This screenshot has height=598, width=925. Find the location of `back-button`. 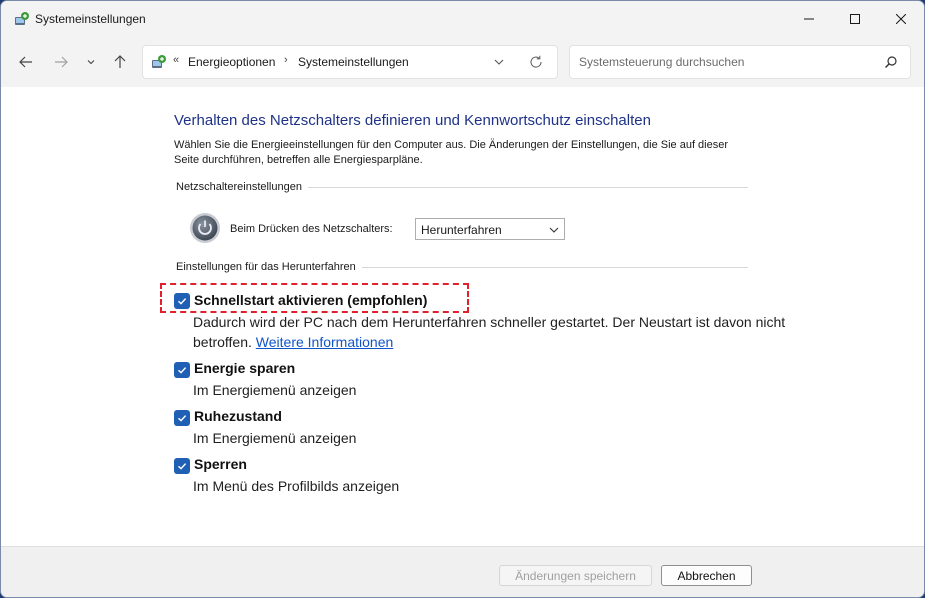

back-button is located at coordinates (26, 62).